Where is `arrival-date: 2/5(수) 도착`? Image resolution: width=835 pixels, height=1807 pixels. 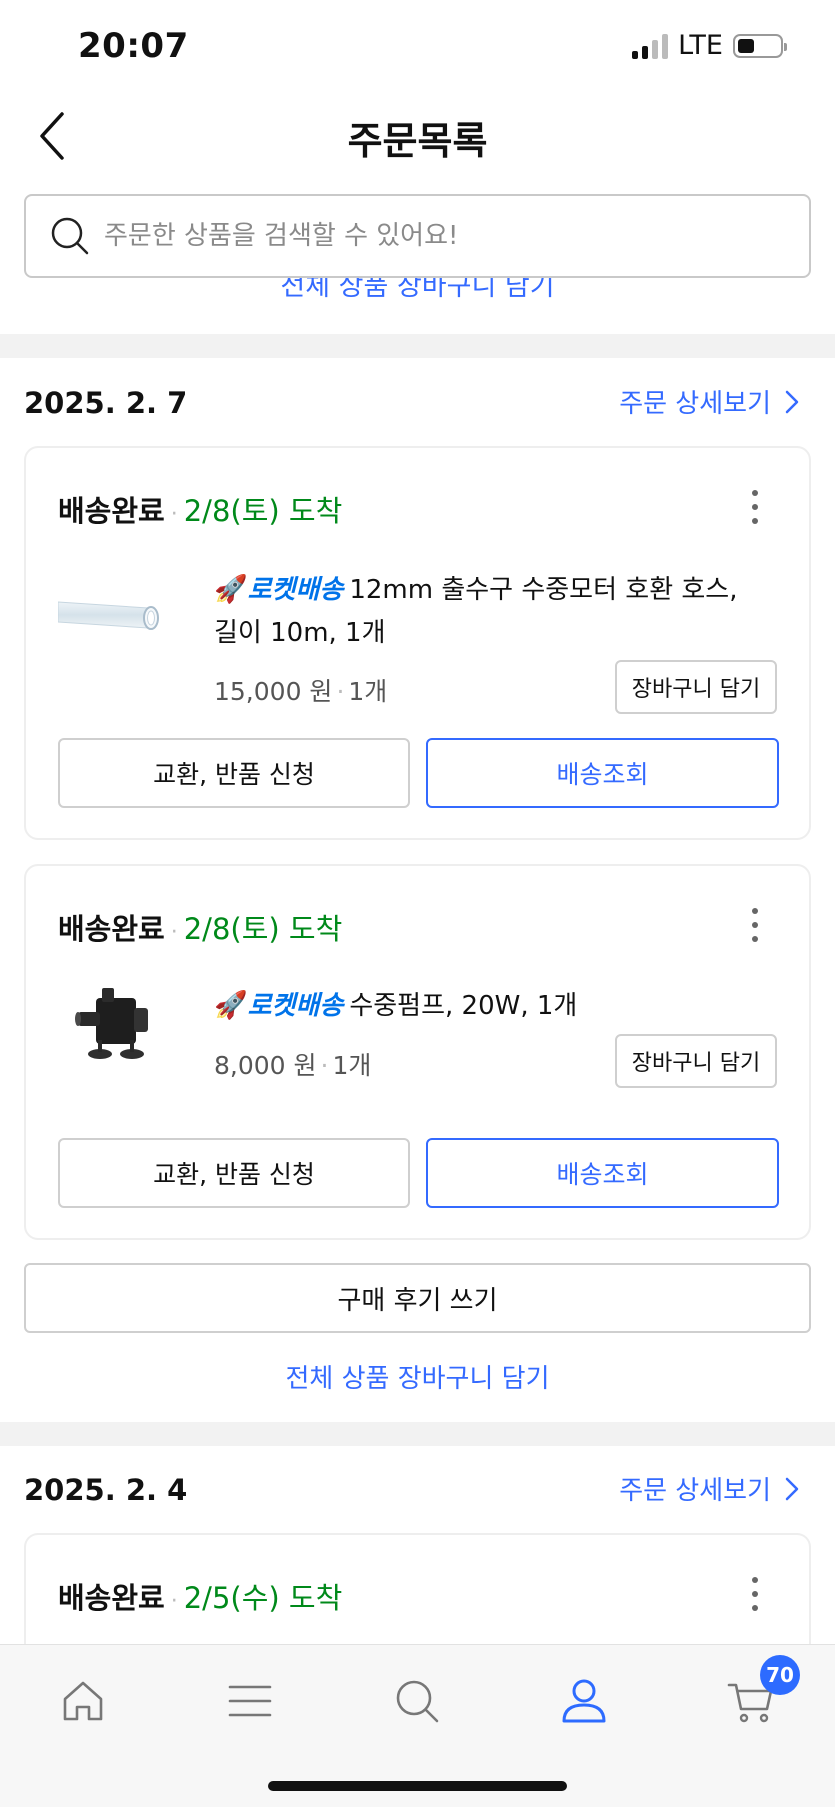 arrival-date: 2/5(수) 도착 is located at coordinates (263, 1598).